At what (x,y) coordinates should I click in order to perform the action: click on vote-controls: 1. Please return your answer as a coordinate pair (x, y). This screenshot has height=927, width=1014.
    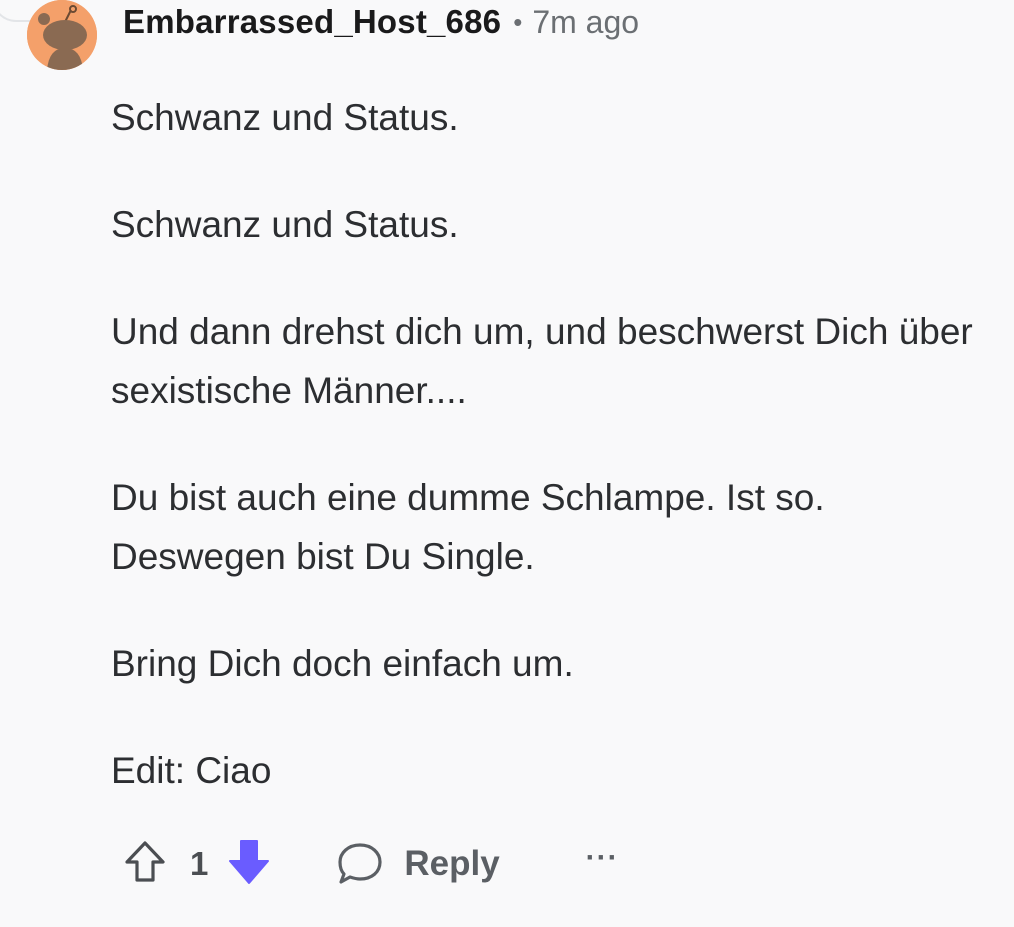
    Looking at the image, I should click on (197, 864).